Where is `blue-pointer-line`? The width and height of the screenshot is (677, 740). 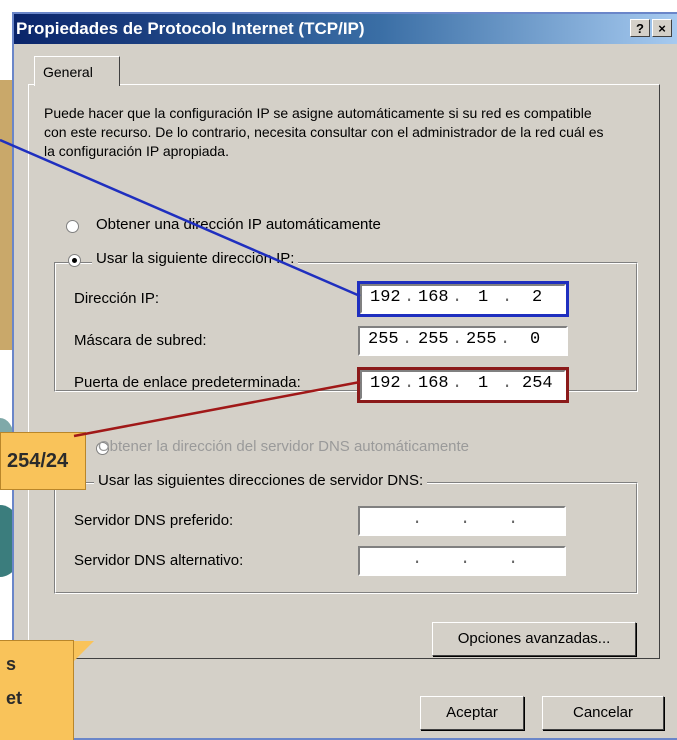
blue-pointer-line is located at coordinates (180, 218).